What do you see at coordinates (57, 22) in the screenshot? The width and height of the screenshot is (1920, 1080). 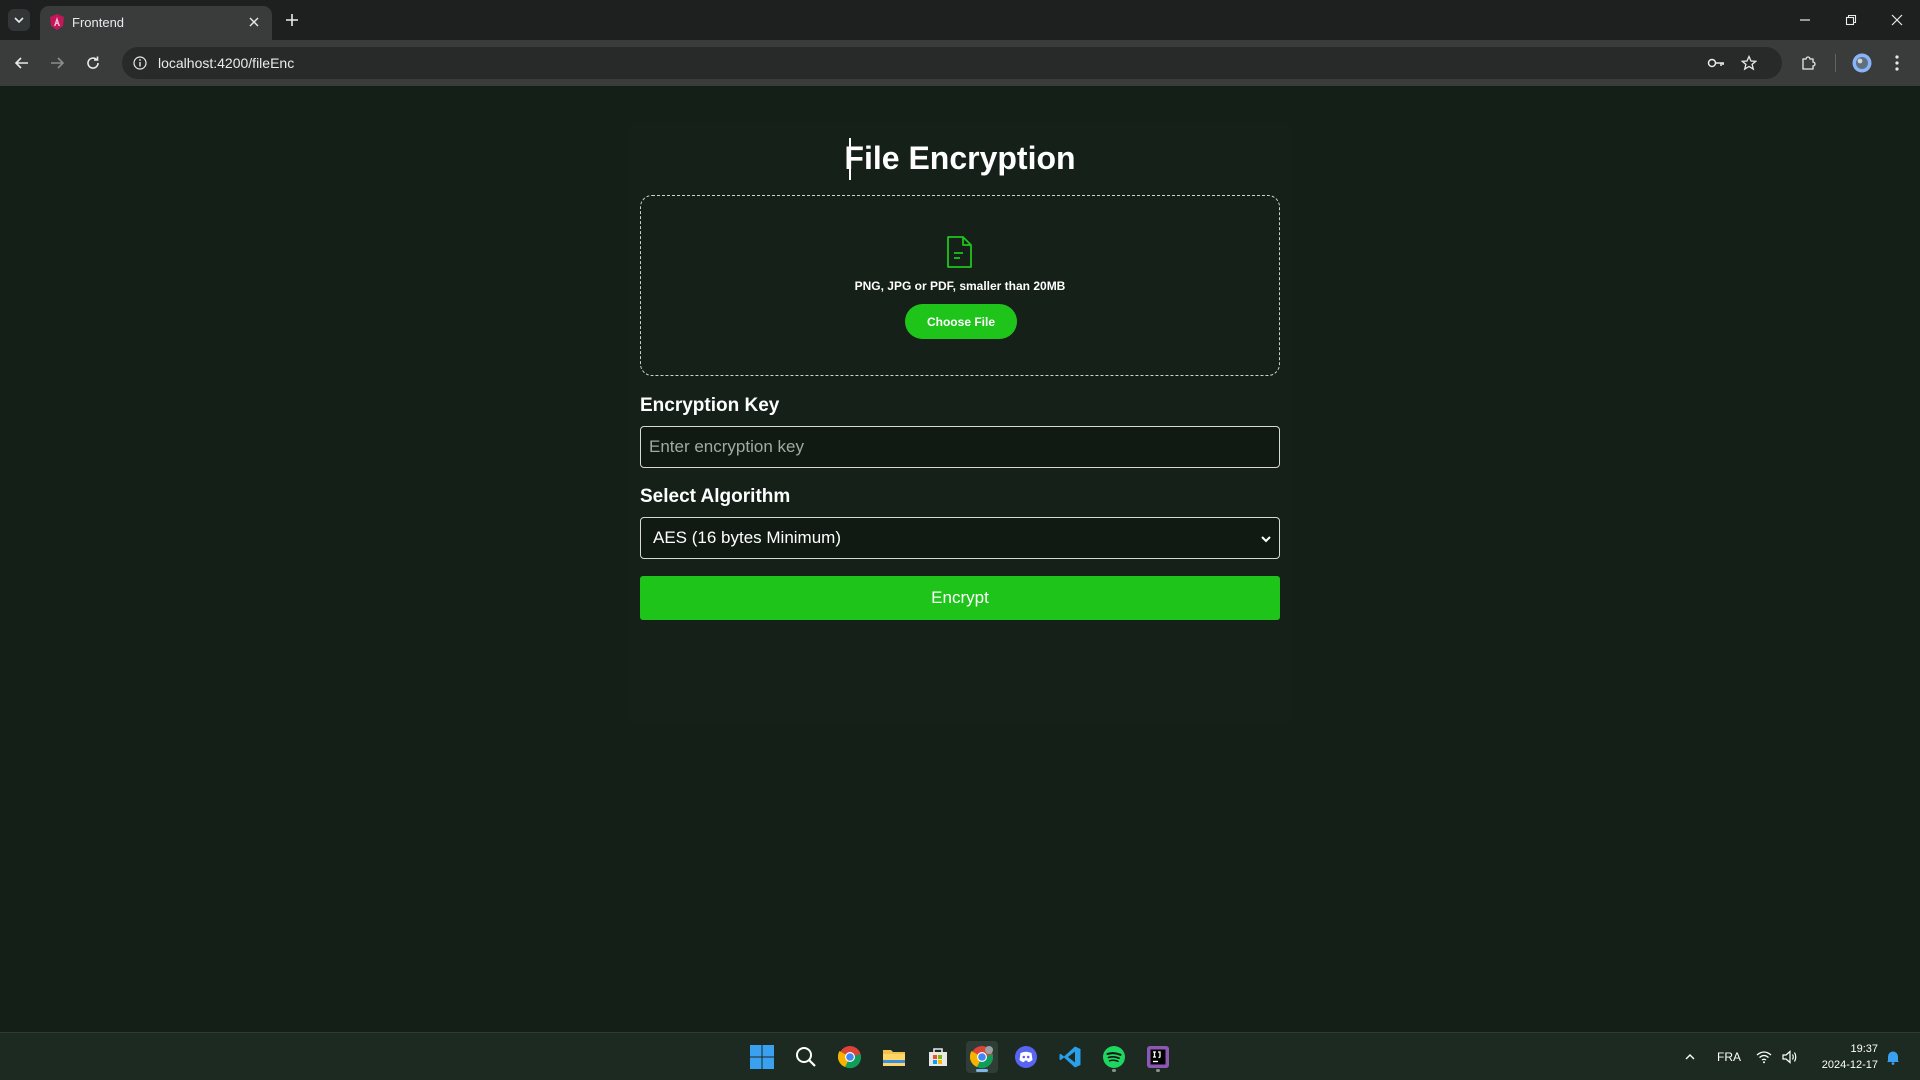 I see `angular-logo-icon` at bounding box center [57, 22].